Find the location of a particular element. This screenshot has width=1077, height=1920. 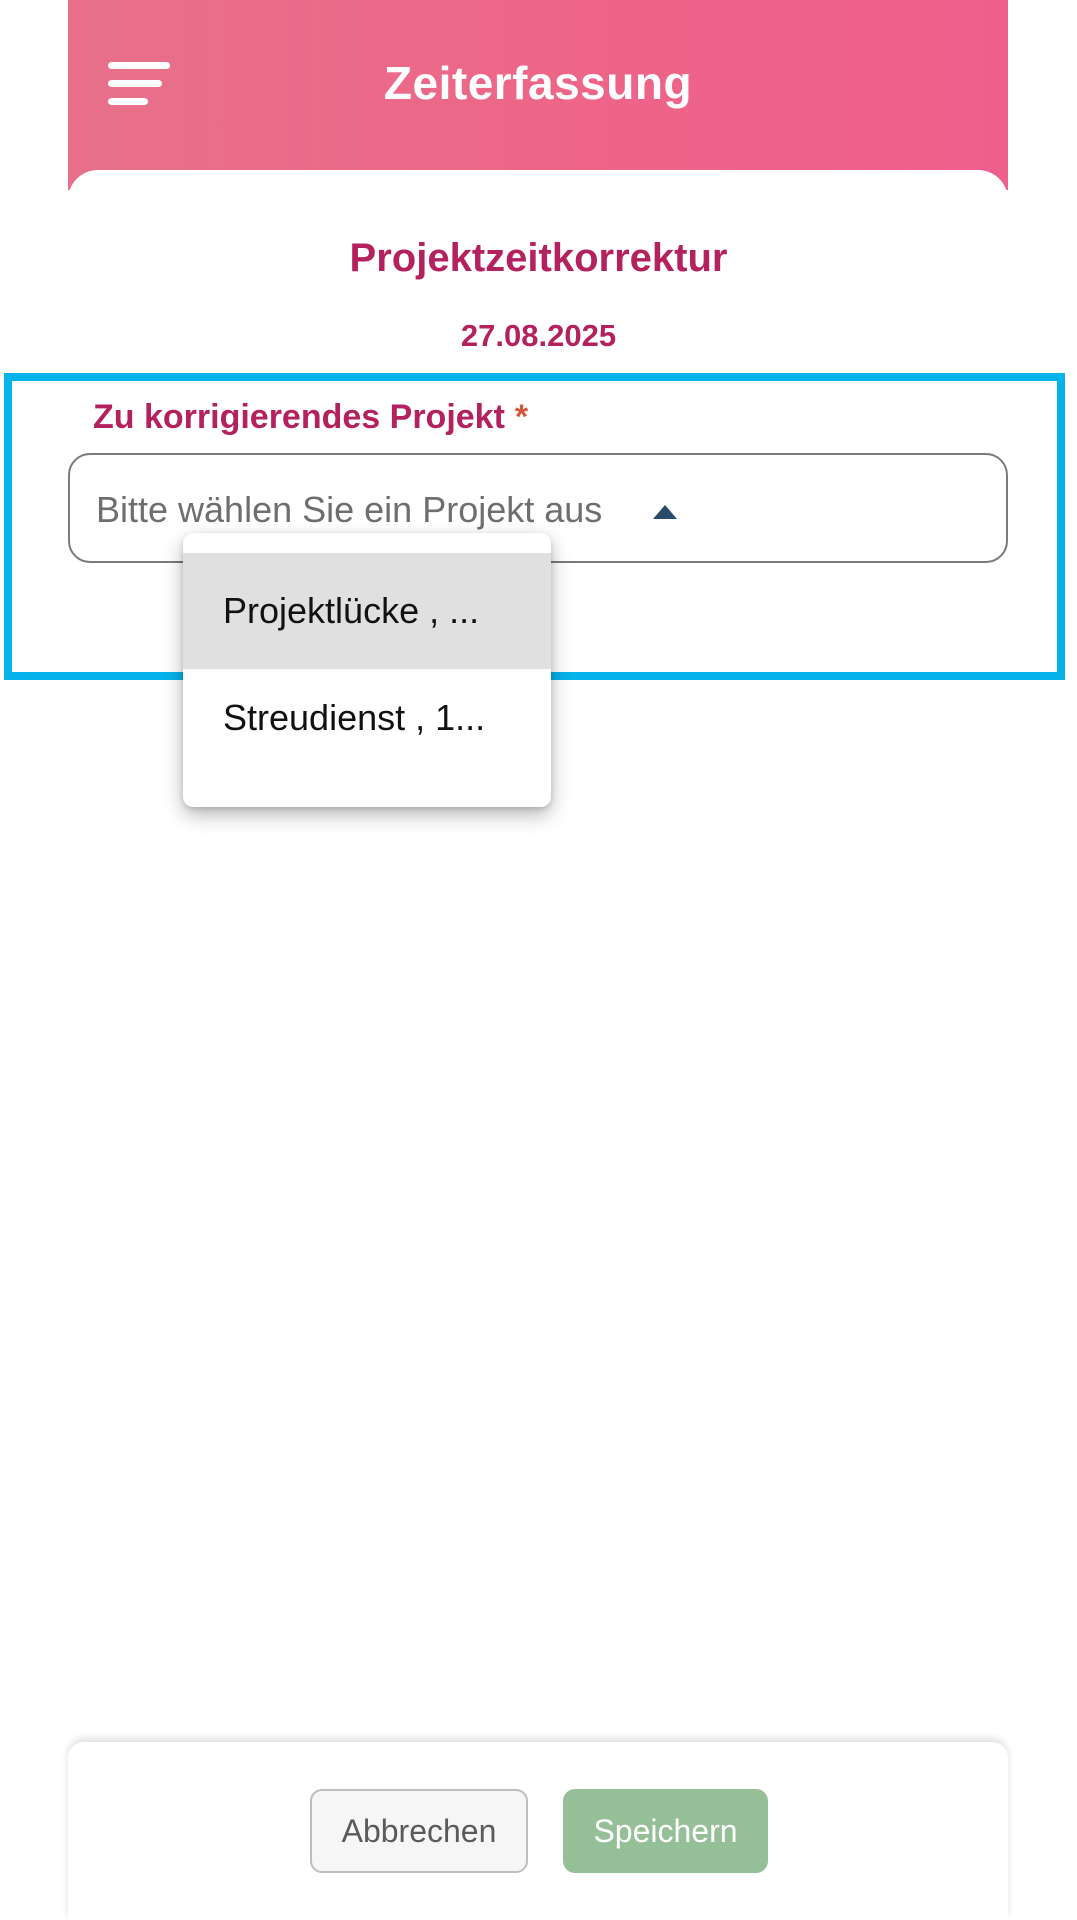

project-field-label-text: Zu korrigierendes Projekt is located at coordinates (299, 417).